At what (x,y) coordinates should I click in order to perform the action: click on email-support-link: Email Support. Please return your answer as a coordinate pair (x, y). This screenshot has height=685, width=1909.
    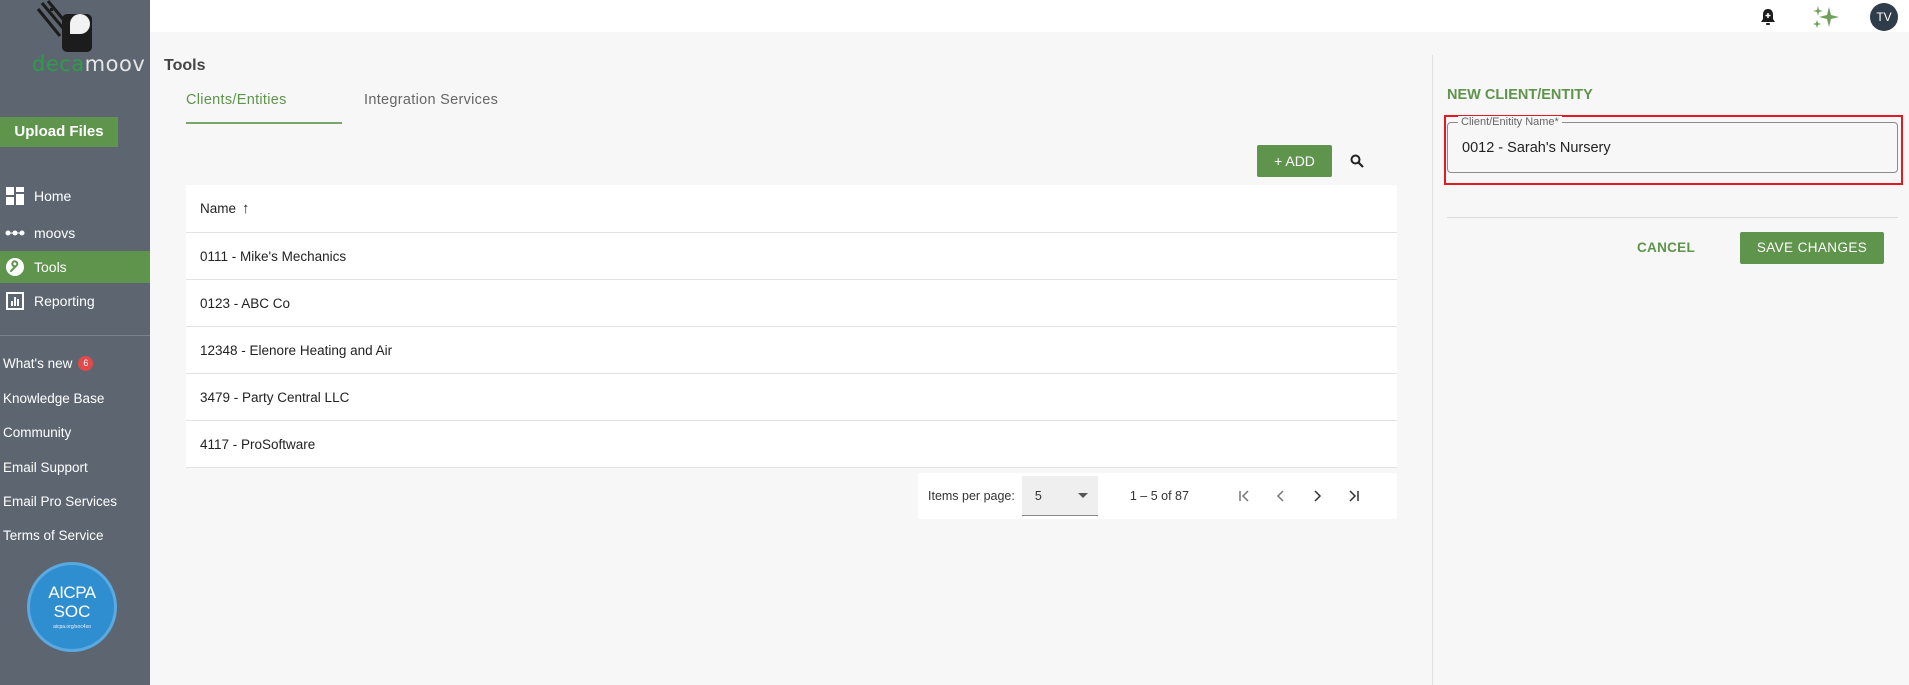
    Looking at the image, I should click on (45, 467).